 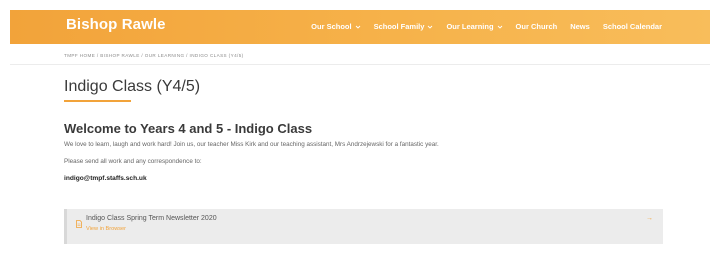 What do you see at coordinates (331, 26) in the screenshot?
I see `nav-item-label: Our School` at bounding box center [331, 26].